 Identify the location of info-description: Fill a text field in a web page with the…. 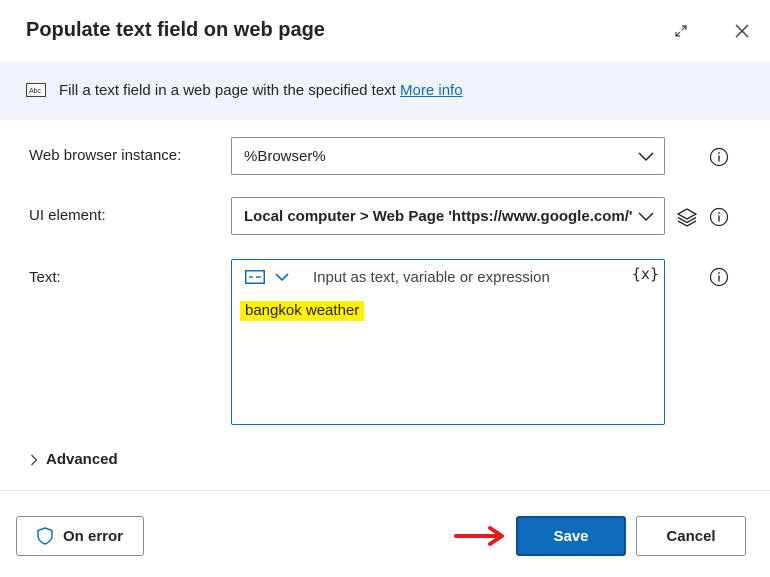
(227, 90).